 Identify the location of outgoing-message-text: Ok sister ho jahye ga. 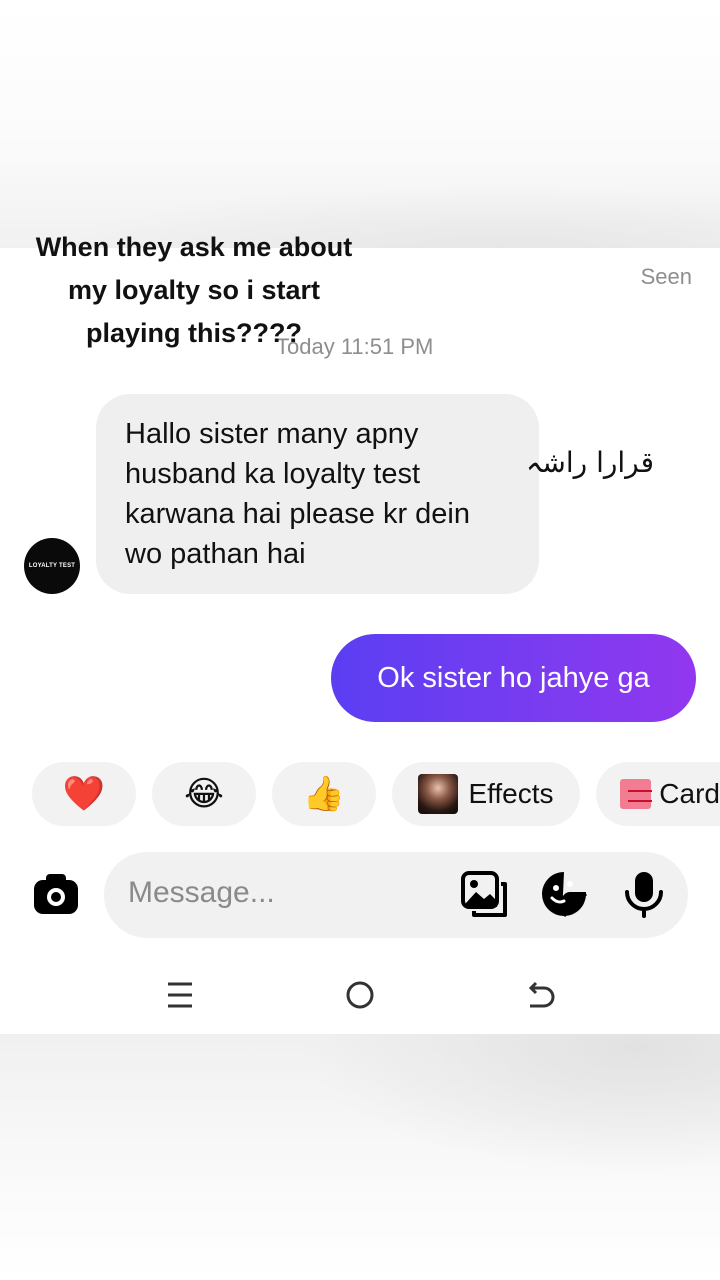
(513, 677).